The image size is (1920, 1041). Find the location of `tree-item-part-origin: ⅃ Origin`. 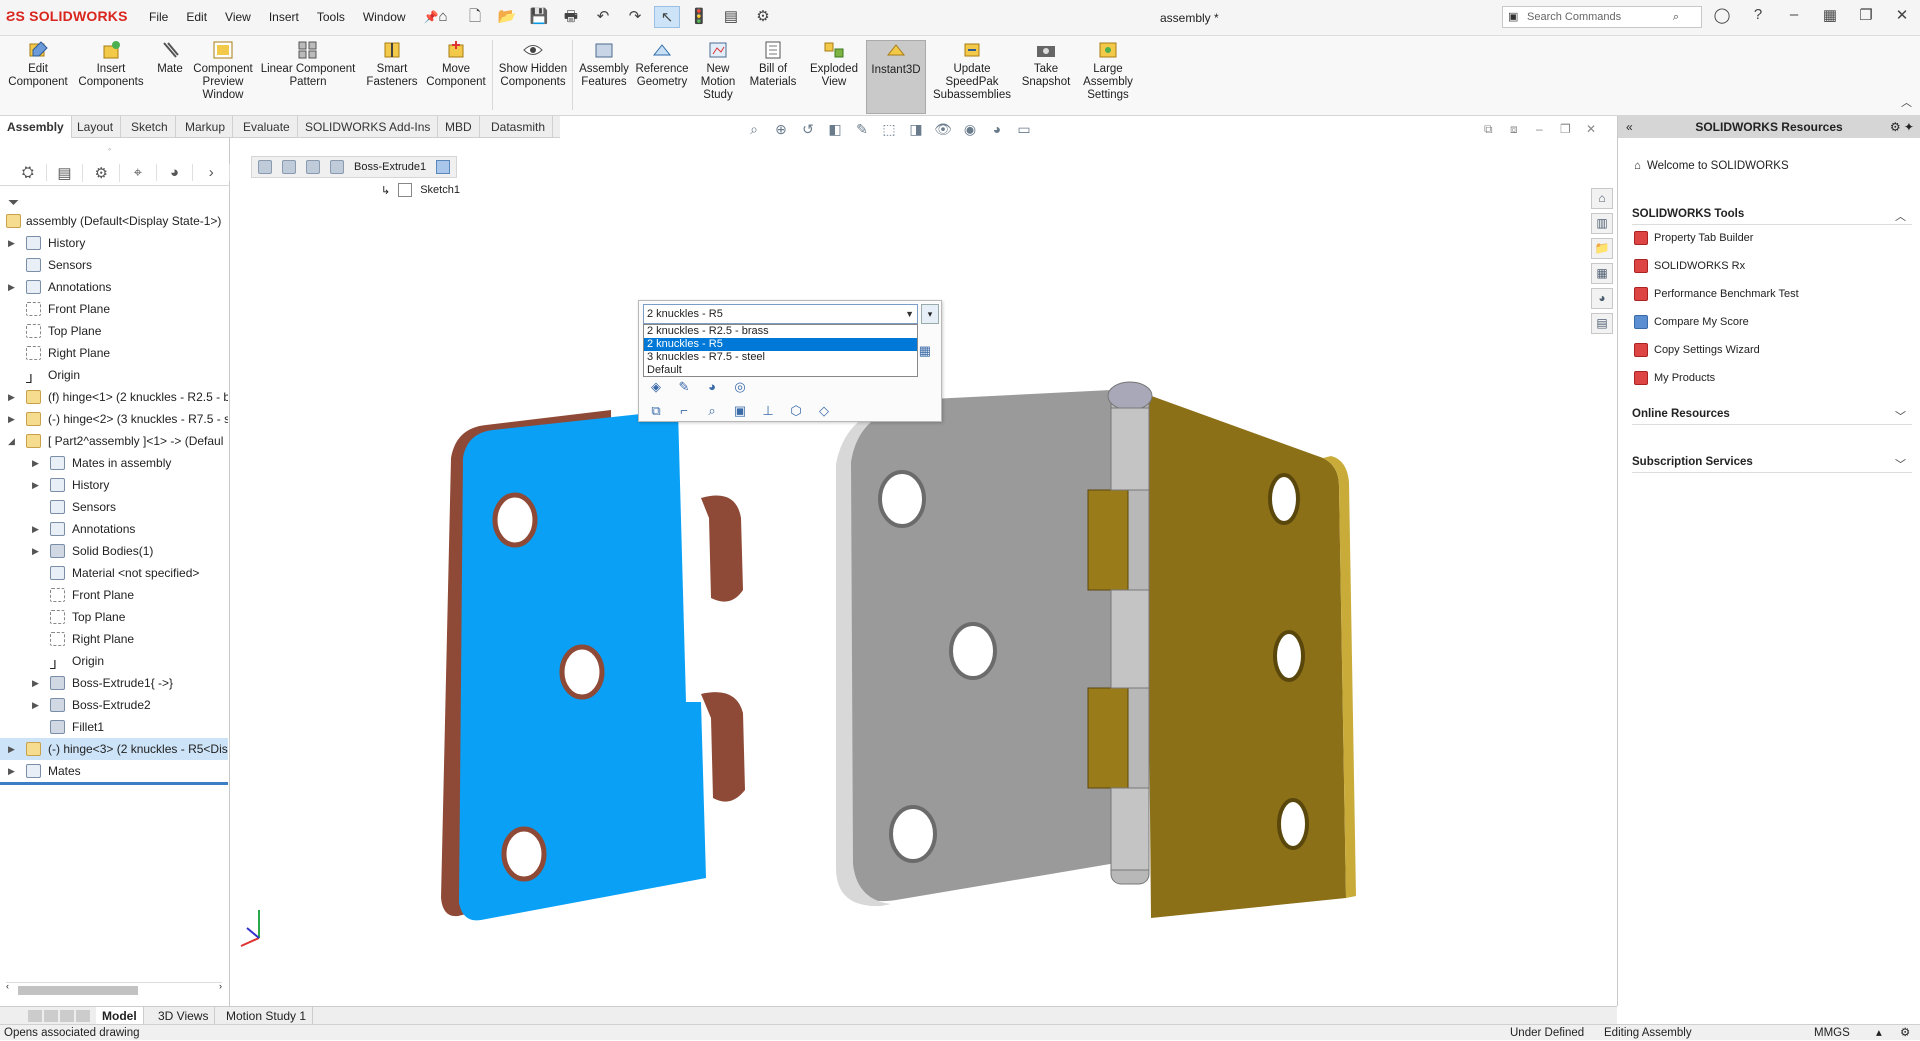

tree-item-part-origin: ⅃ Origin is located at coordinates (114, 661).